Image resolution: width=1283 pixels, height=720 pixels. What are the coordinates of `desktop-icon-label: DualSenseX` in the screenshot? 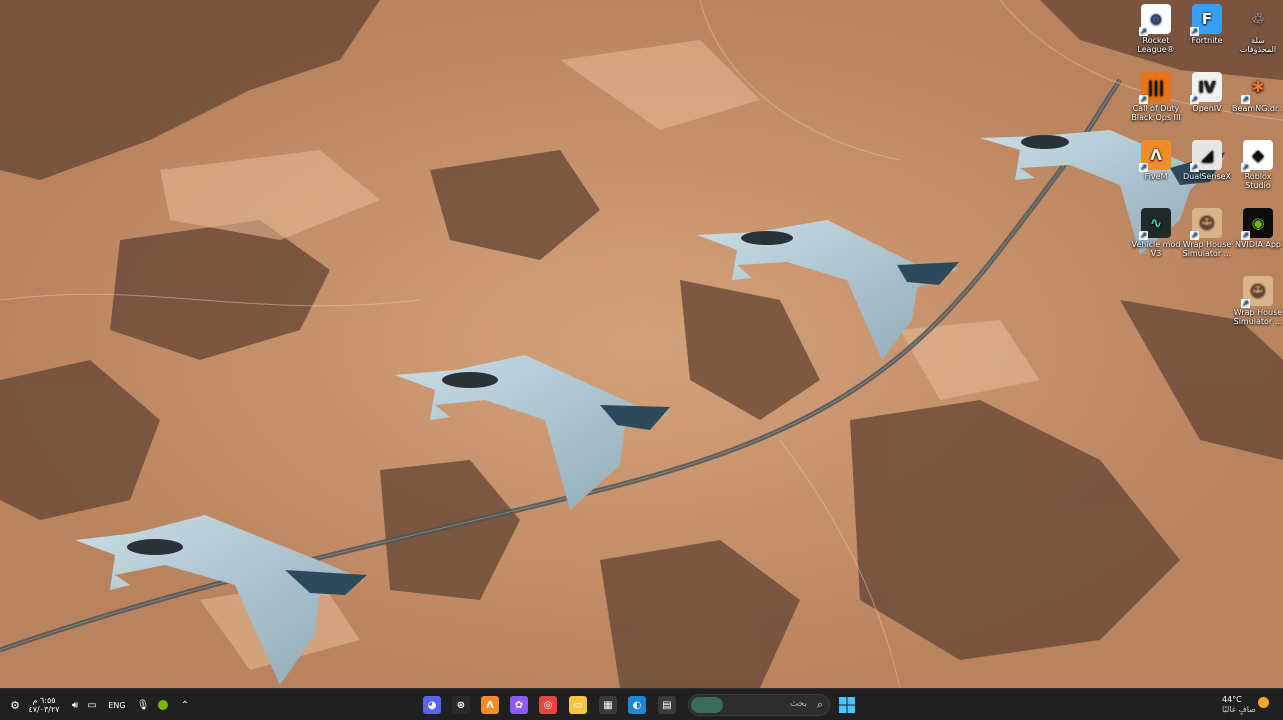 It's located at (1207, 176).